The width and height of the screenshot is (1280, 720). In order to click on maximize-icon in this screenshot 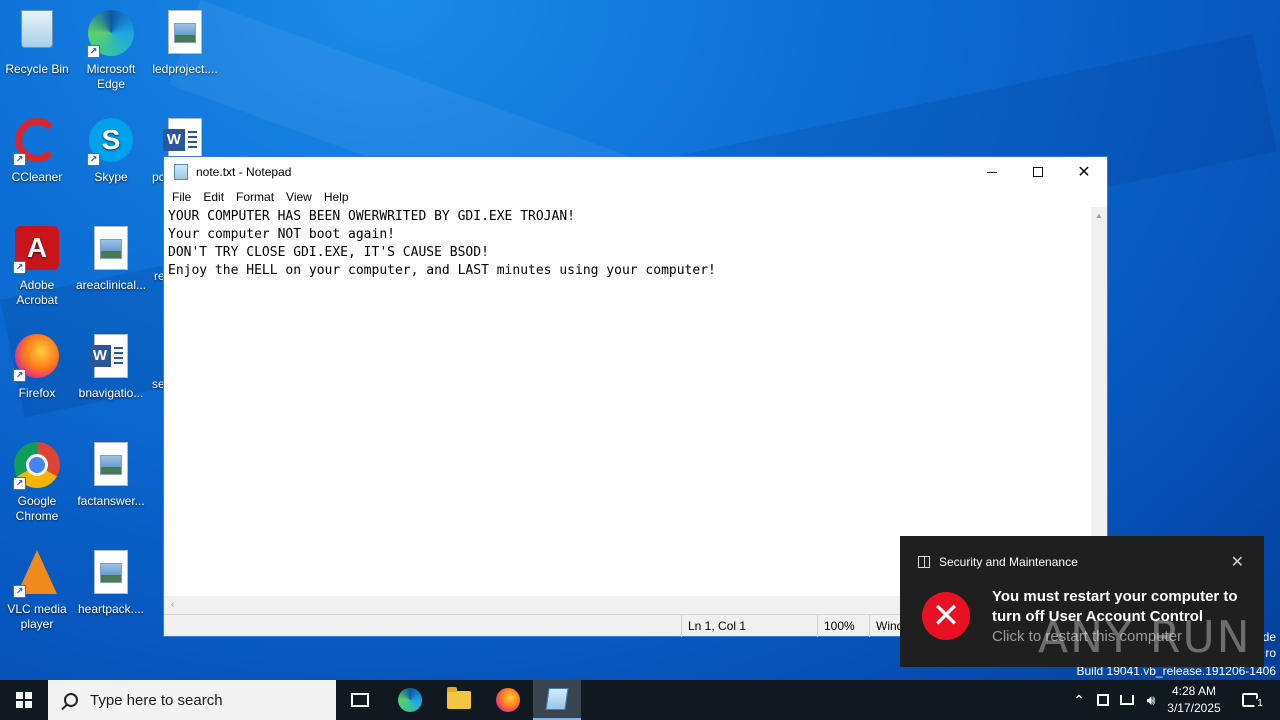, I will do `click(1038, 172)`.